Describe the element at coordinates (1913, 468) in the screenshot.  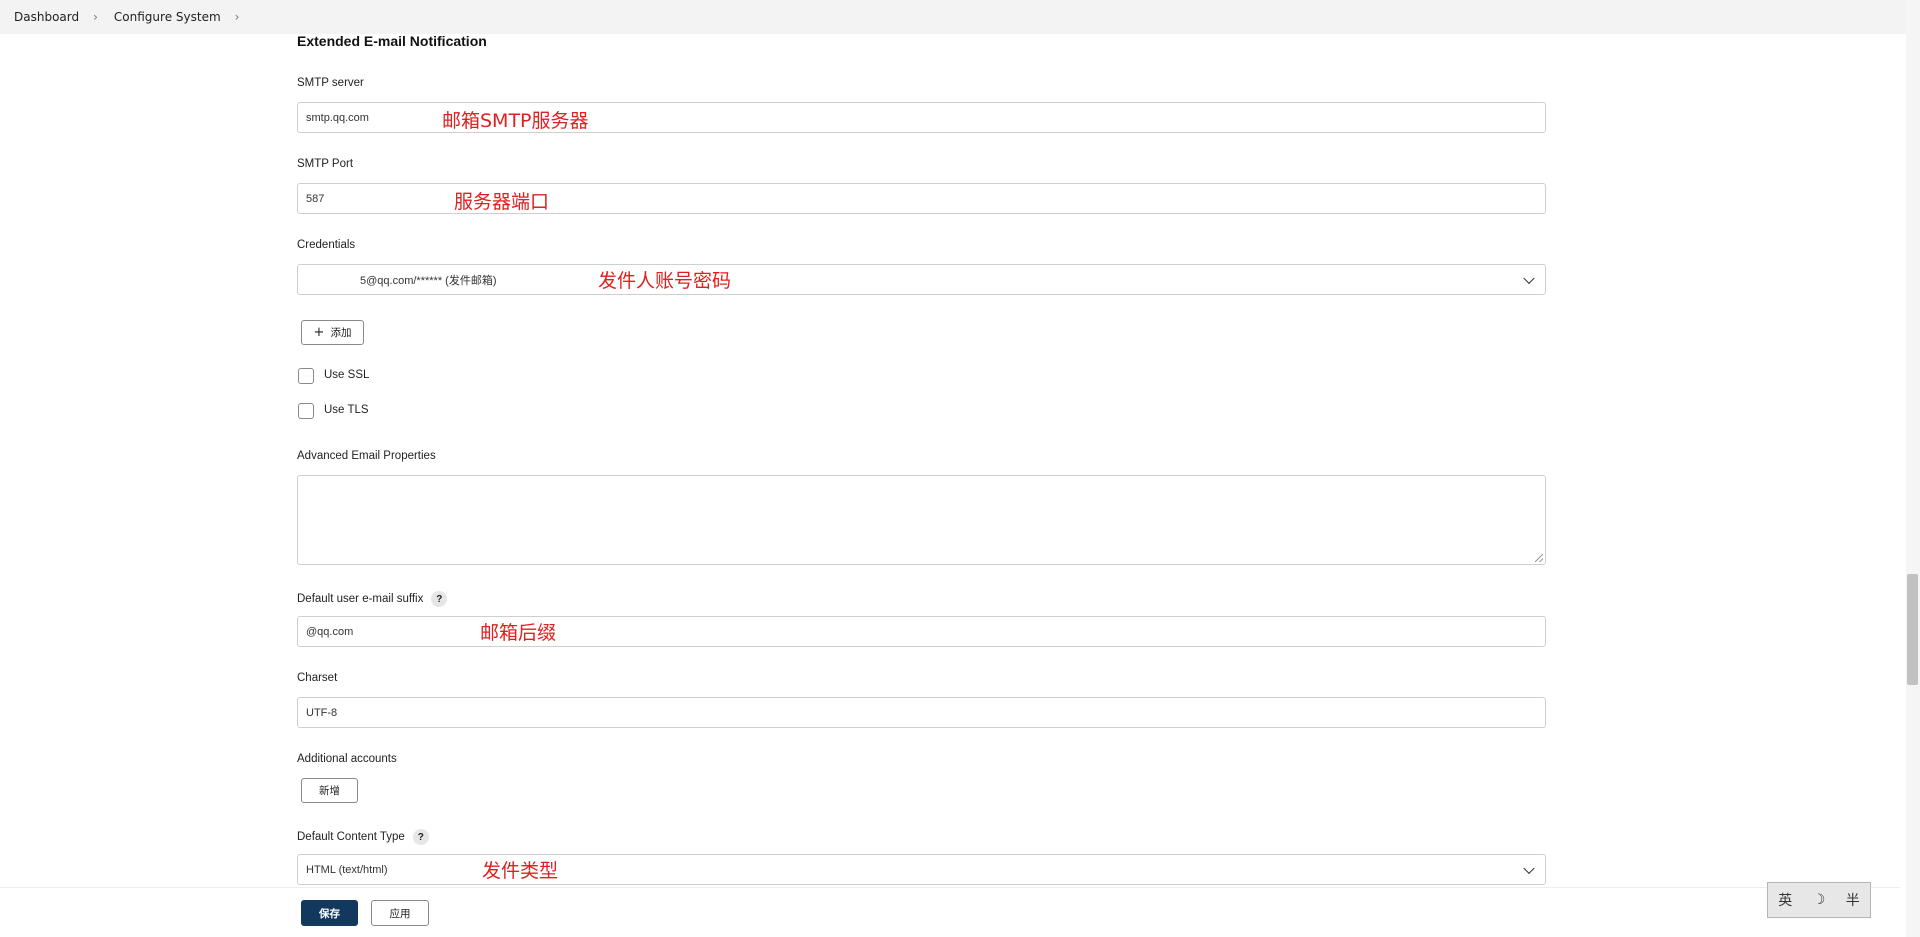
I see `scrollbar-track` at that location.